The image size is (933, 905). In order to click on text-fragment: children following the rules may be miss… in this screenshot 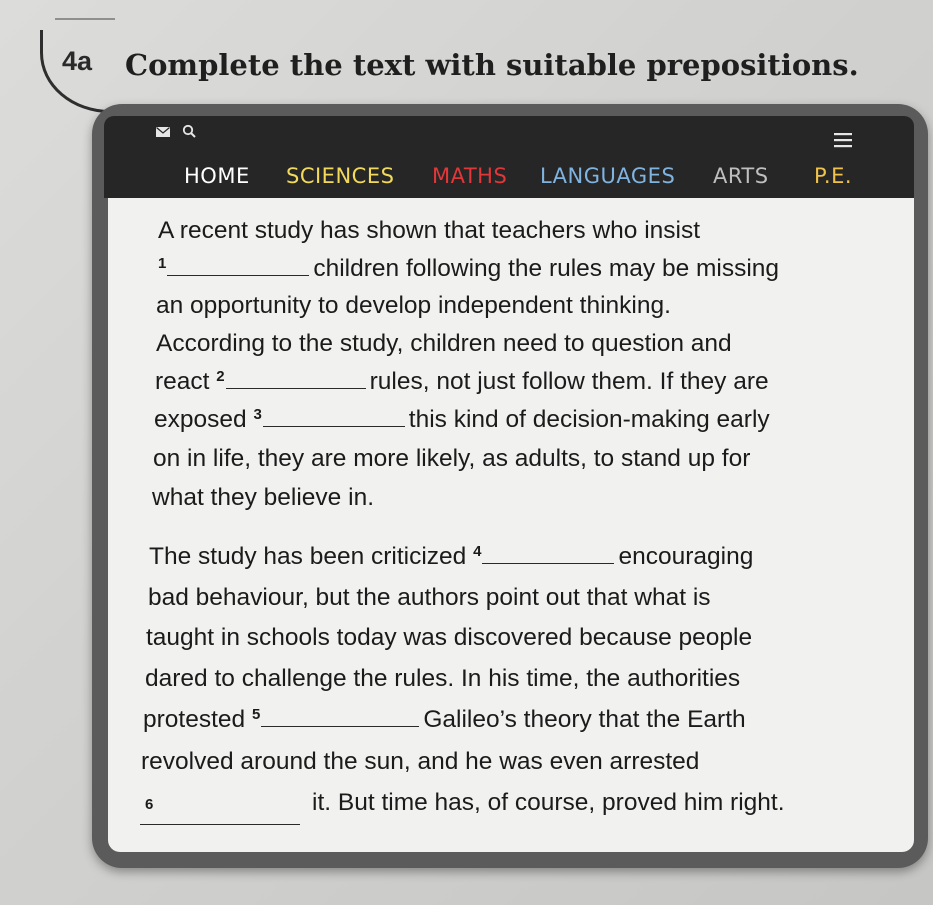, I will do `click(546, 268)`.